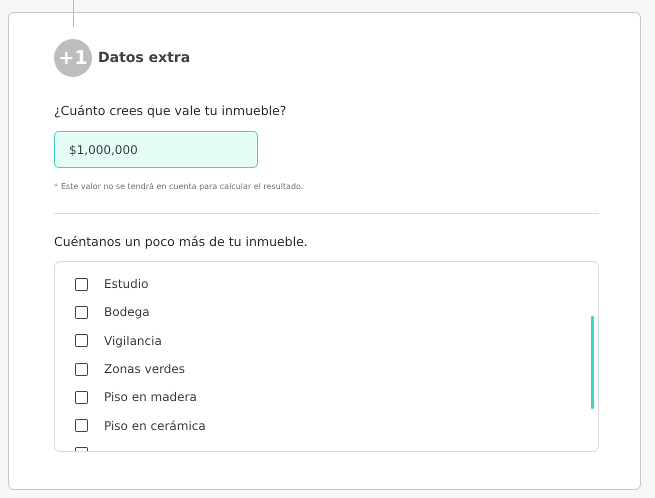 This screenshot has width=655, height=498. I want to click on checkbox-label: Piso en cerámica, so click(155, 425).